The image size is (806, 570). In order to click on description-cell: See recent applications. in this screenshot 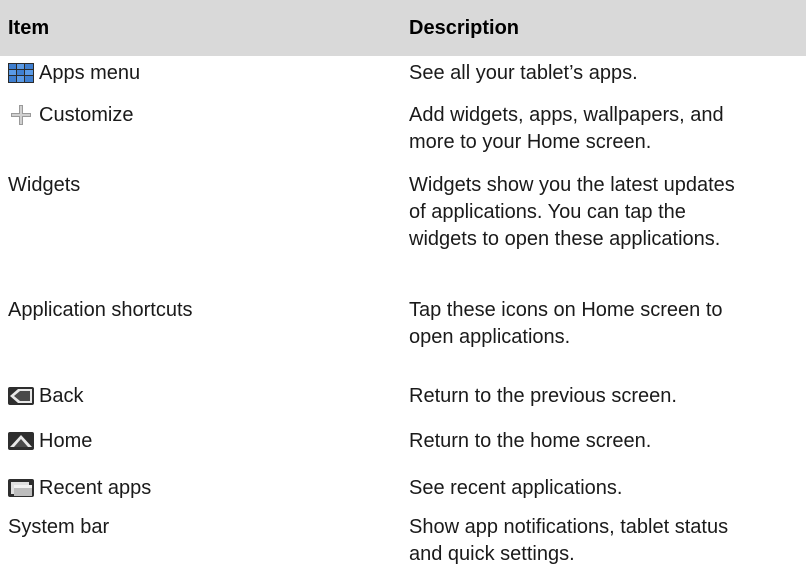, I will do `click(516, 488)`.